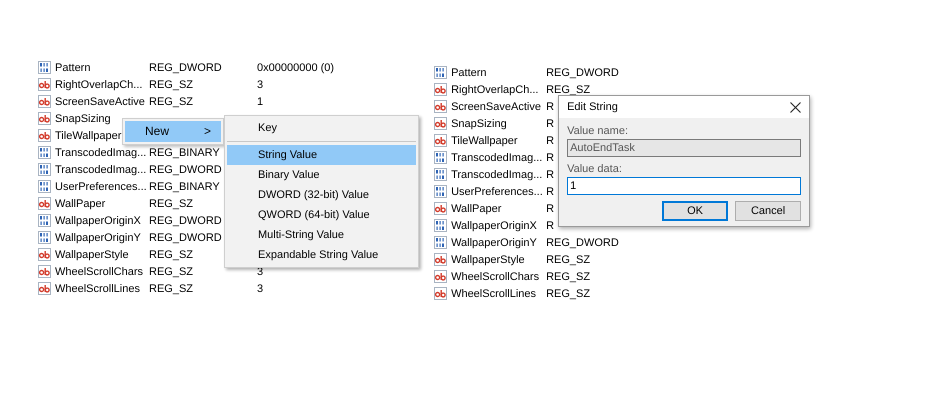 The image size is (952, 403). What do you see at coordinates (321, 235) in the screenshot?
I see `menu-item: Multi-String Value` at bounding box center [321, 235].